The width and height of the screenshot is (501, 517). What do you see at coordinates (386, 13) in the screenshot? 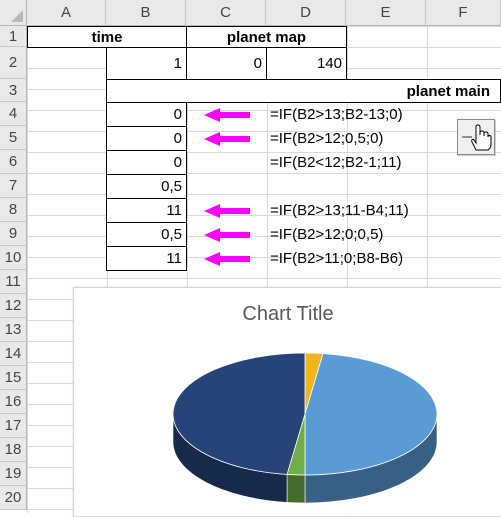
I see `column-header-e: E` at bounding box center [386, 13].